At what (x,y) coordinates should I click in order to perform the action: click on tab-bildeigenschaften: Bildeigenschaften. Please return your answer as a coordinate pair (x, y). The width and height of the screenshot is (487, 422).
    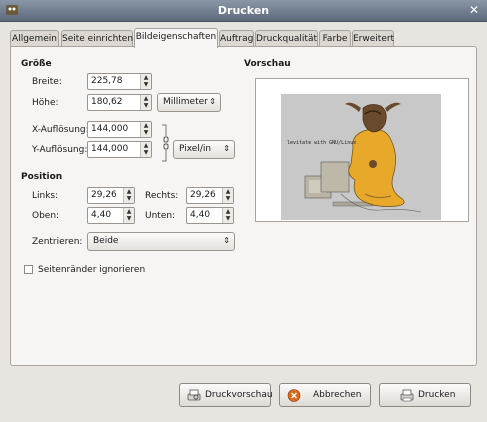
    Looking at the image, I should click on (176, 38).